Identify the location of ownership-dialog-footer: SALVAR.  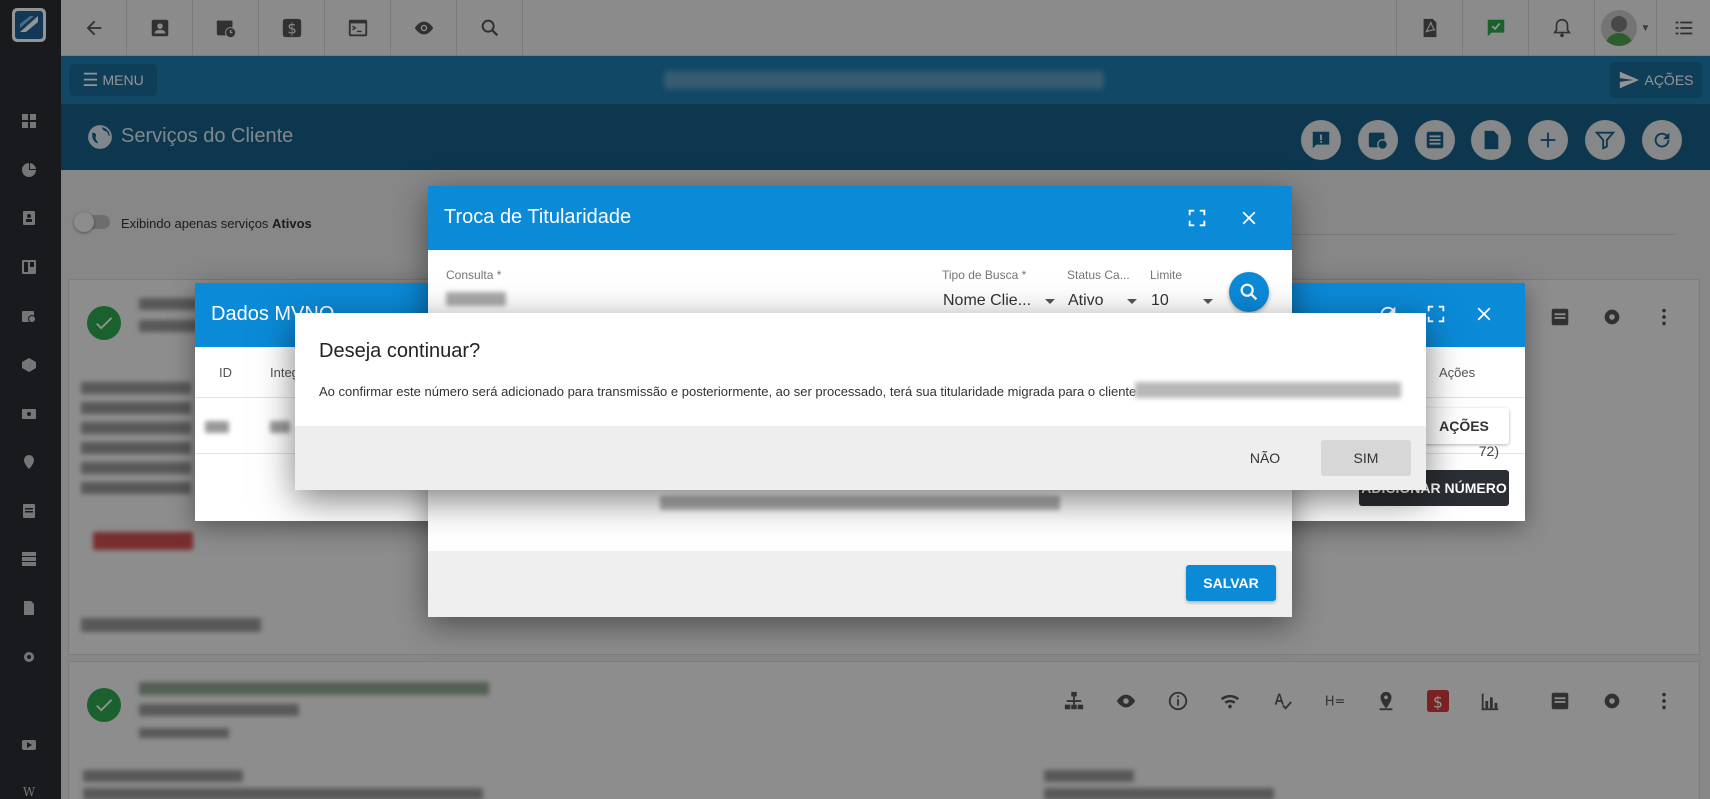
(860, 584).